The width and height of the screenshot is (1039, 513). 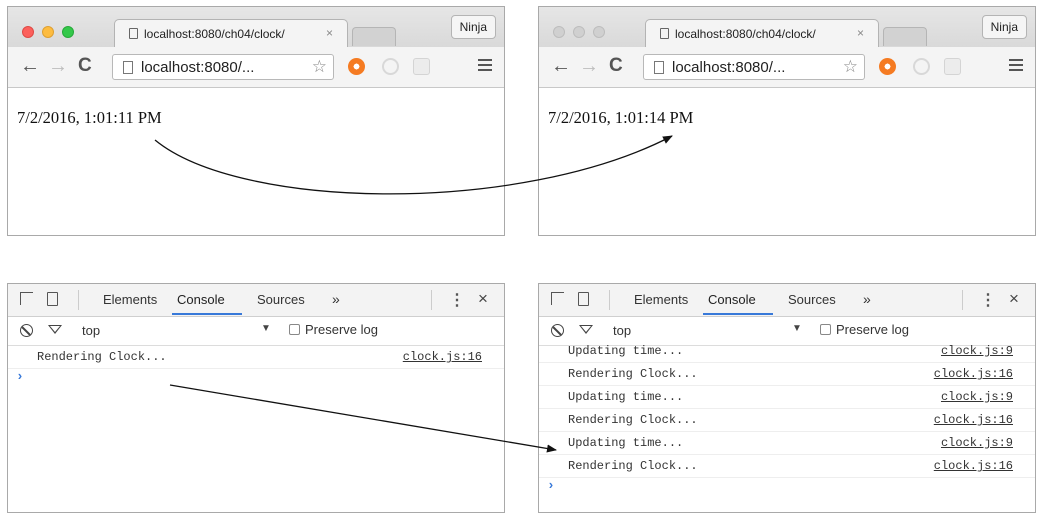 I want to click on window-controls, so click(x=579, y=32).